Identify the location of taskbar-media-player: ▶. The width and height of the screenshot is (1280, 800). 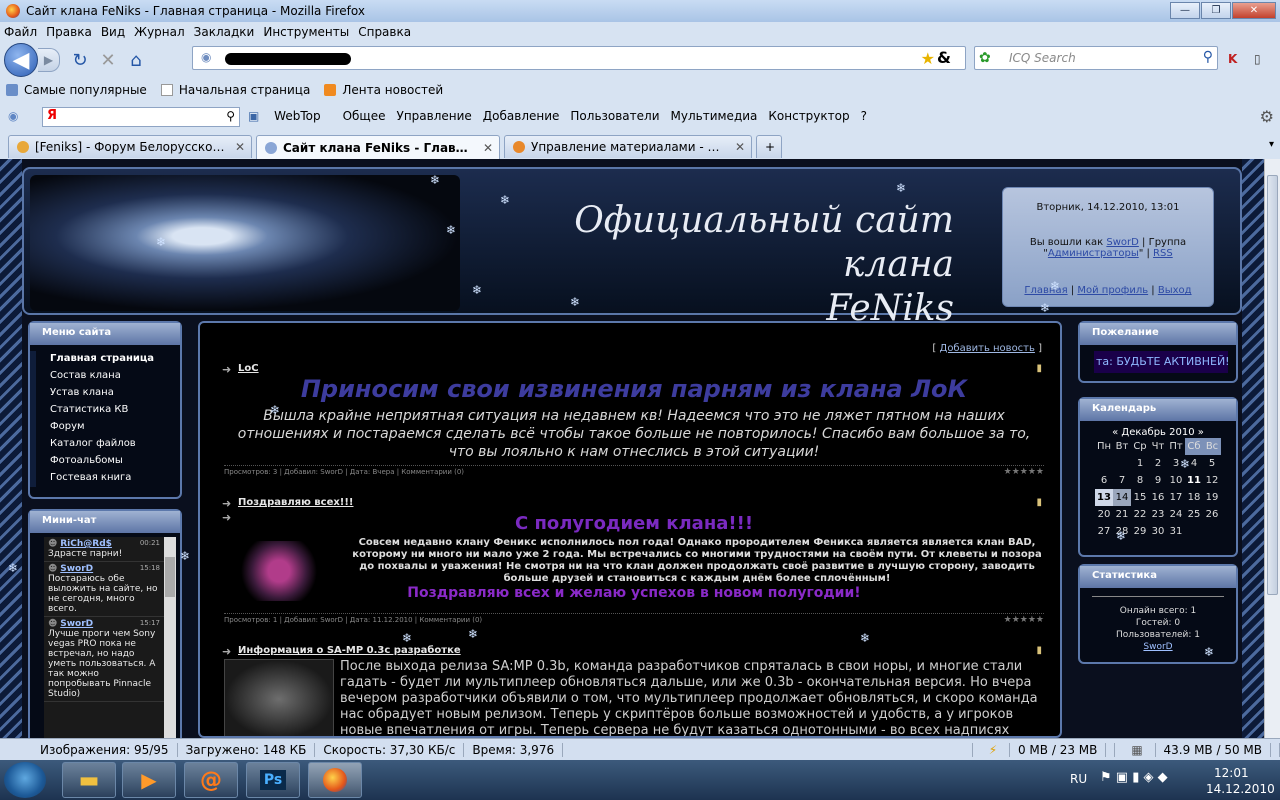
(149, 780).